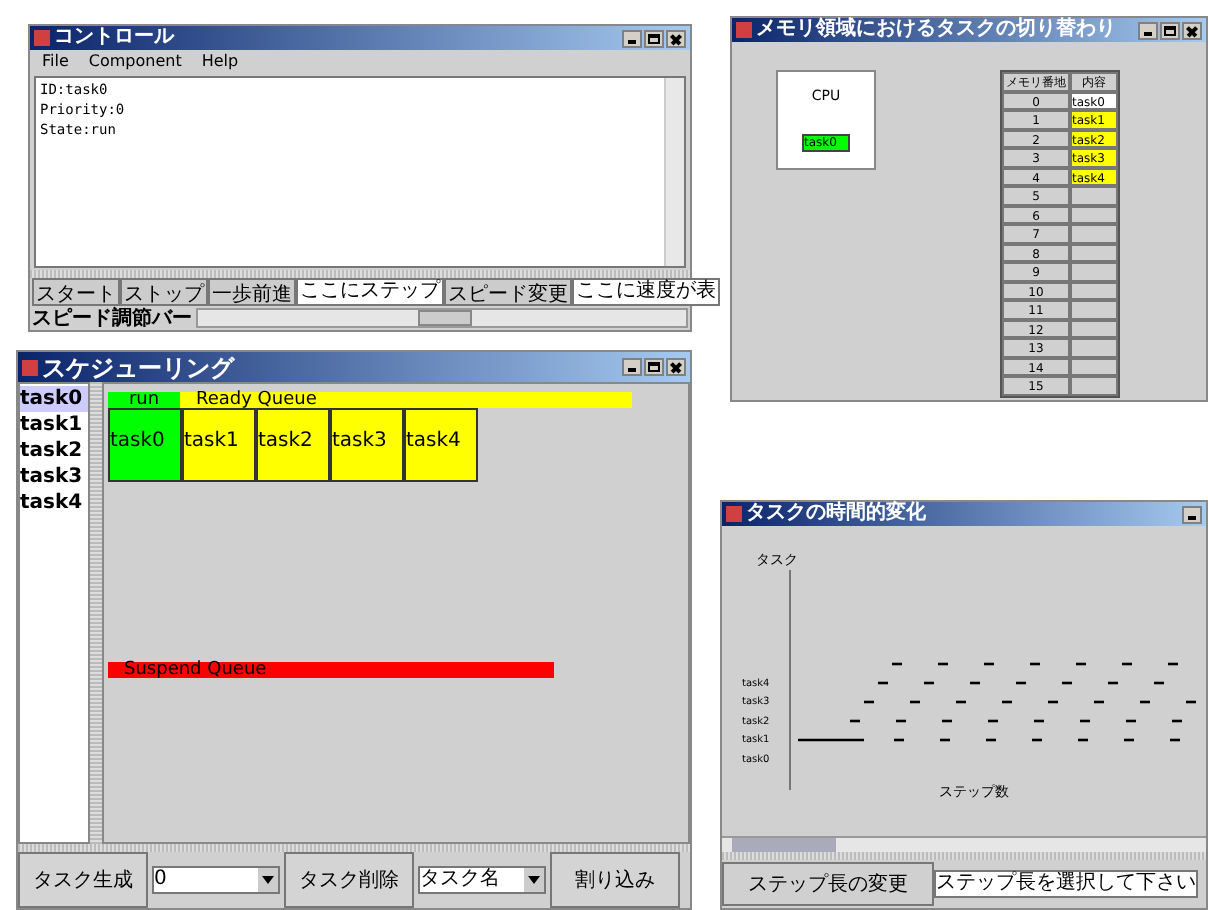  Describe the element at coordinates (293, 445) in the screenshot. I see `task-block: task2` at that location.